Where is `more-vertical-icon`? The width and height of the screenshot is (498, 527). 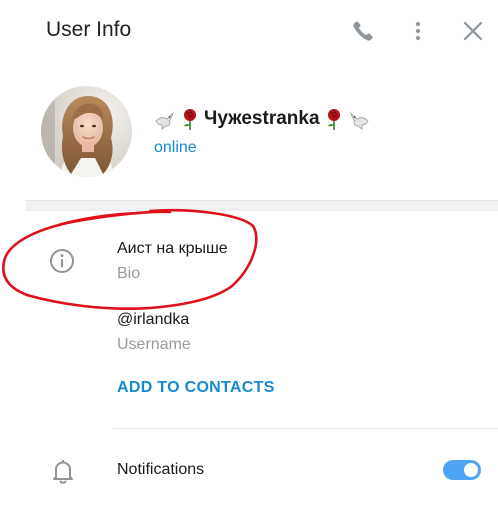
more-vertical-icon is located at coordinates (418, 31).